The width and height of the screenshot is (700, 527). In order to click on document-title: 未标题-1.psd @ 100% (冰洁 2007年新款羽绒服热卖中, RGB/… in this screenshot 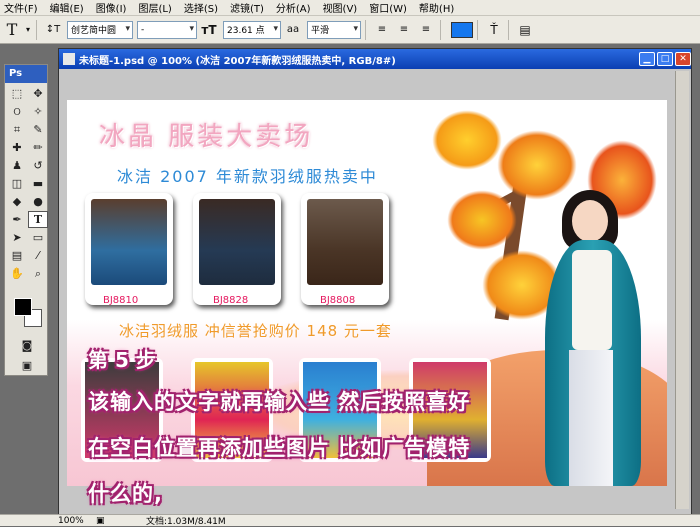, I will do `click(237, 61)`.